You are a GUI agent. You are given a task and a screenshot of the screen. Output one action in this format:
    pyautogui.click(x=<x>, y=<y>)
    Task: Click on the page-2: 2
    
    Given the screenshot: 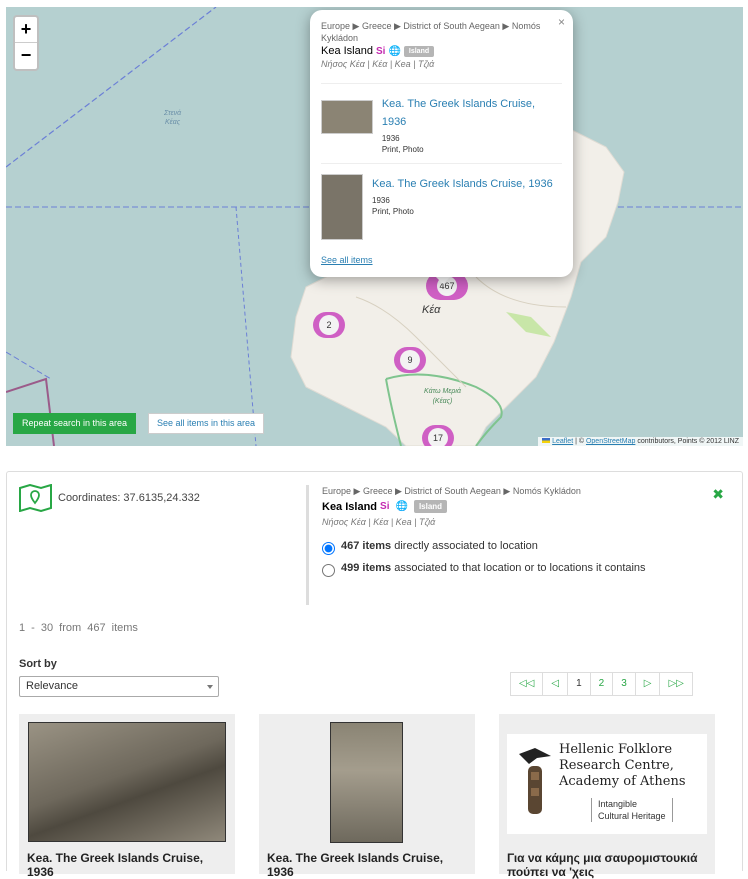 What is the action you would take?
    pyautogui.click(x=601, y=684)
    